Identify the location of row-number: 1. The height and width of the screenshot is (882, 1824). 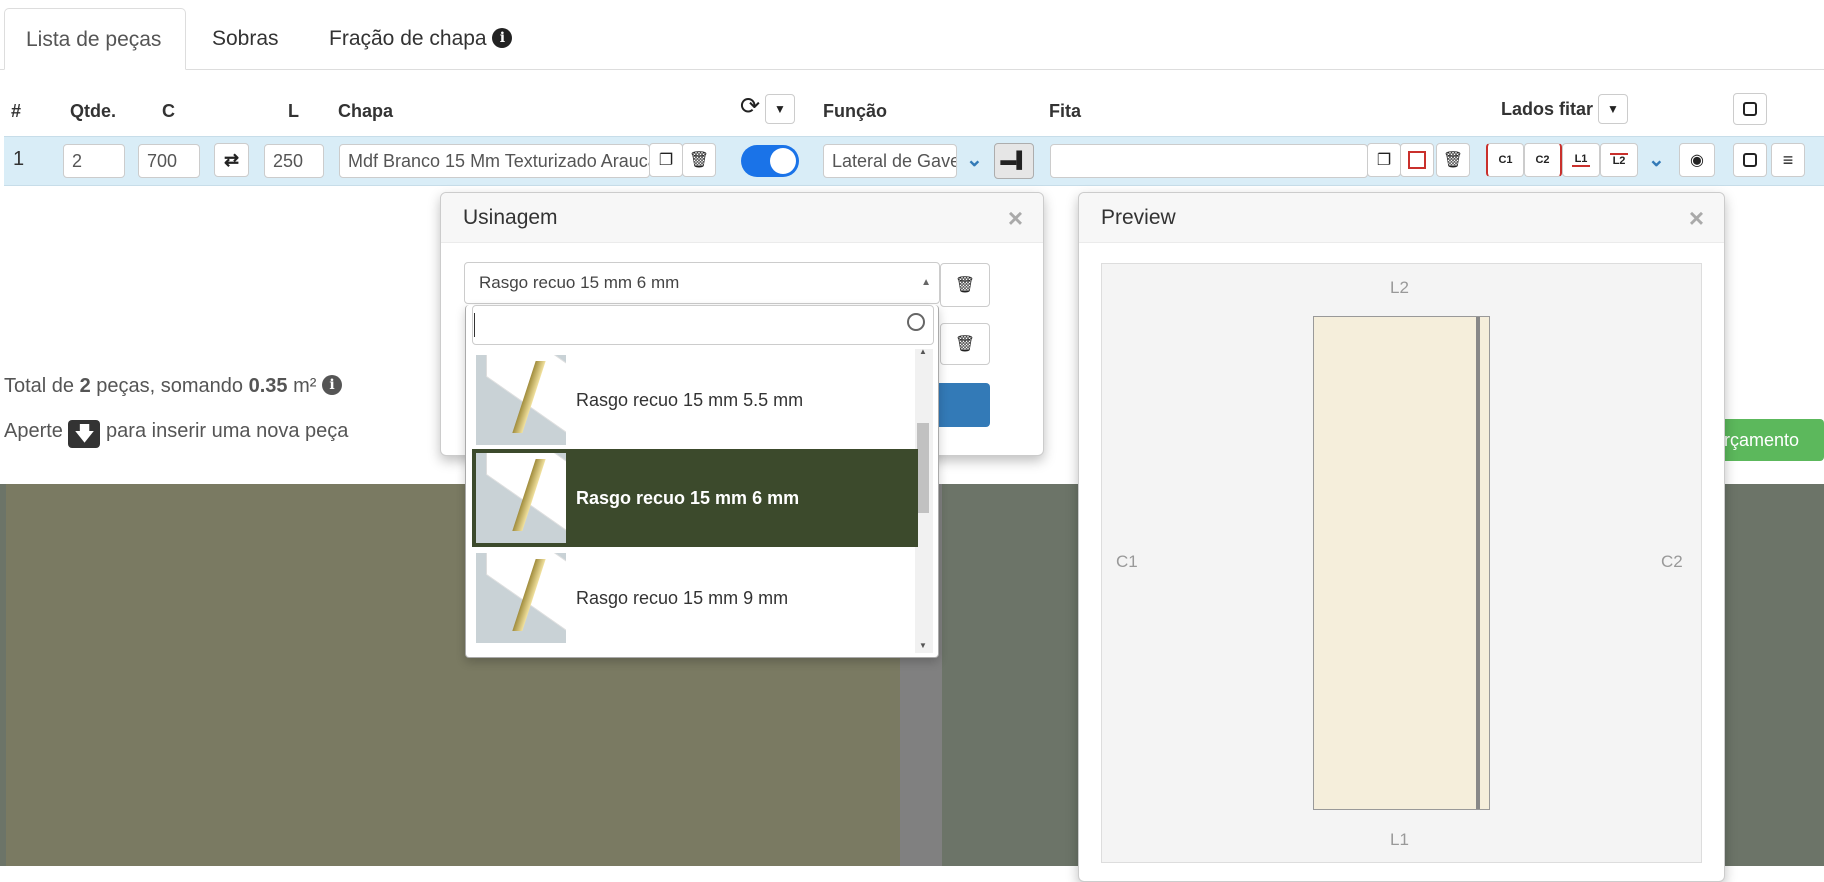
(19, 159).